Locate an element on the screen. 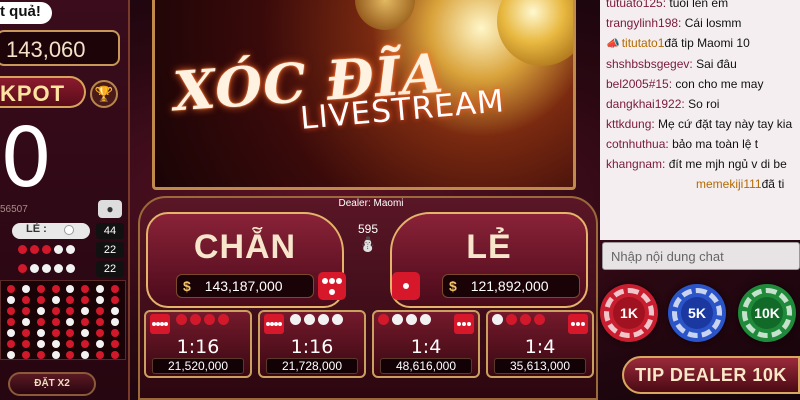 The height and width of the screenshot is (400, 800). chat-text: Mẹ cứ đặt tay này tay kia is located at coordinates (725, 124).